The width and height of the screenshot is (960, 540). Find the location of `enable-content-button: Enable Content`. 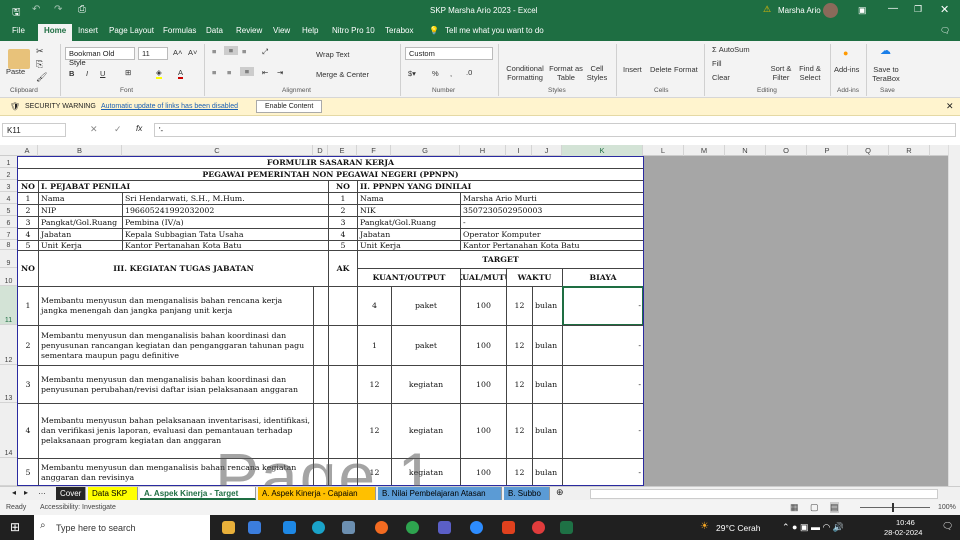

enable-content-button: Enable Content is located at coordinates (289, 106).